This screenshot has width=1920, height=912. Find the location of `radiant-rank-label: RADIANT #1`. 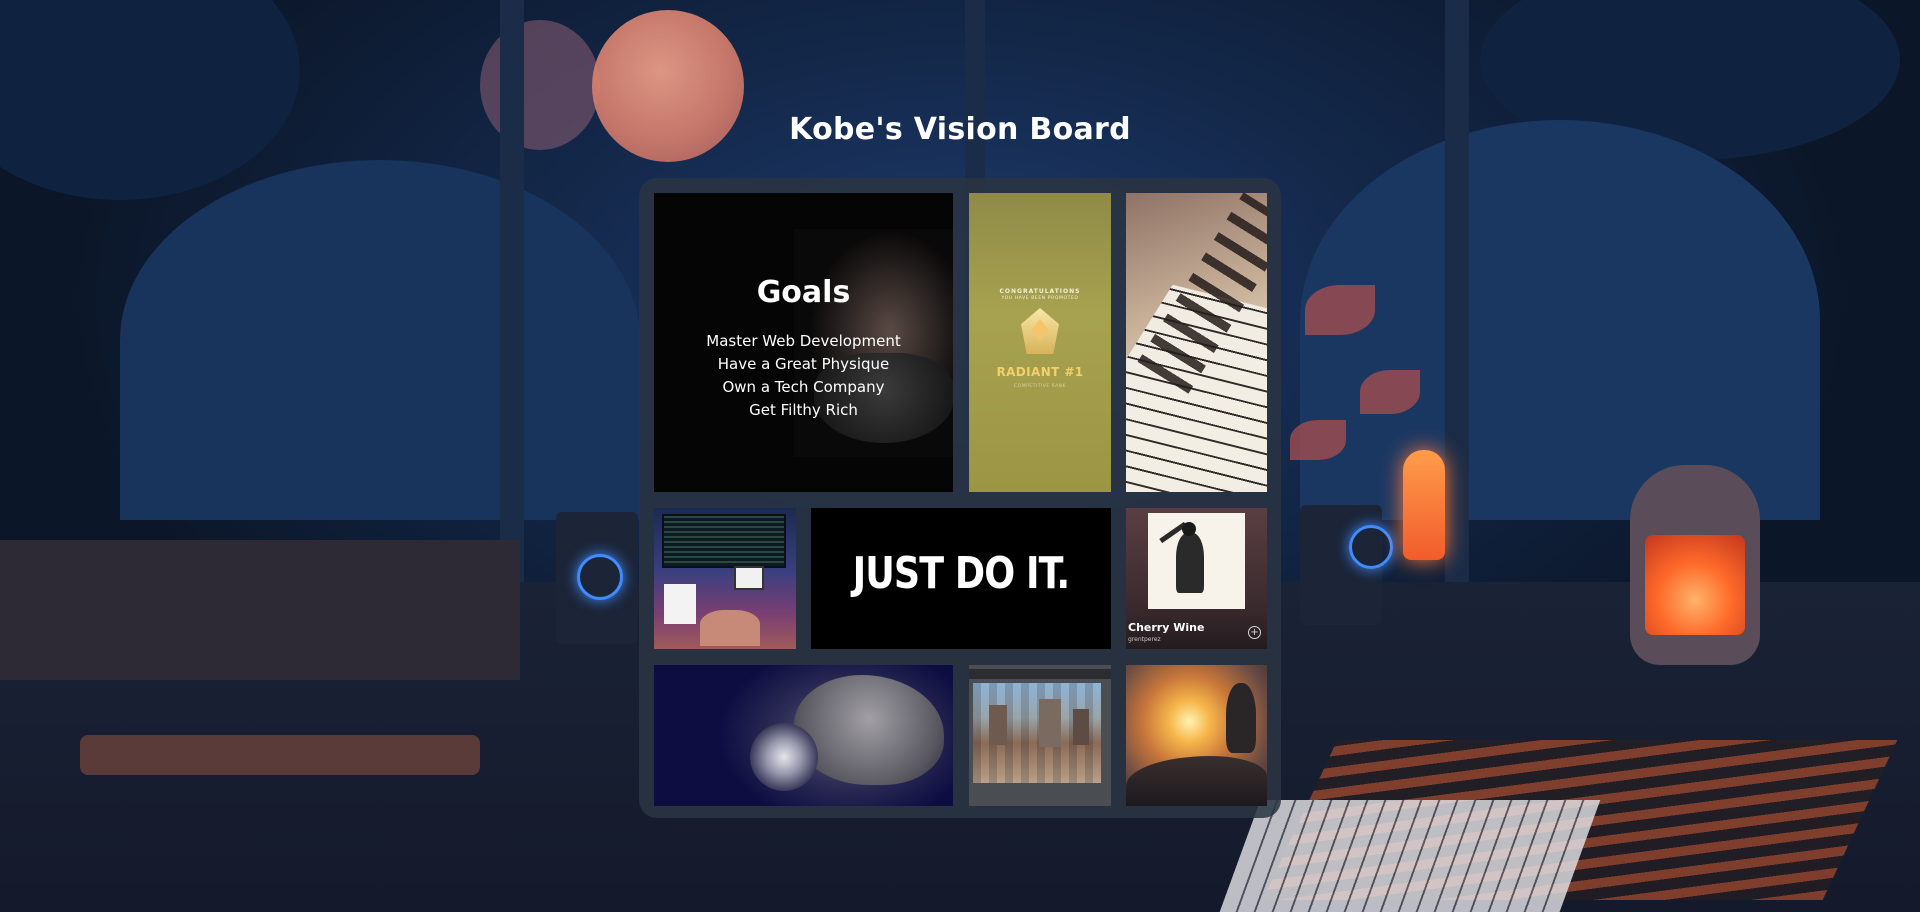

radiant-rank-label: RADIANT #1 is located at coordinates (1040, 372).